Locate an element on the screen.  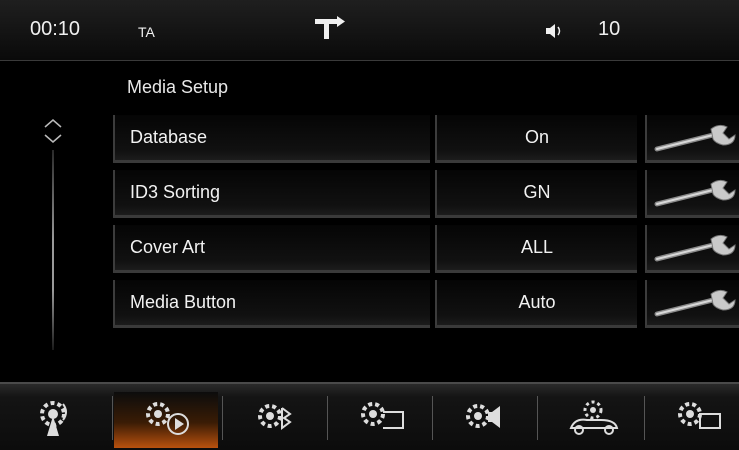
scroll-down-icon is located at coordinates (53, 139).